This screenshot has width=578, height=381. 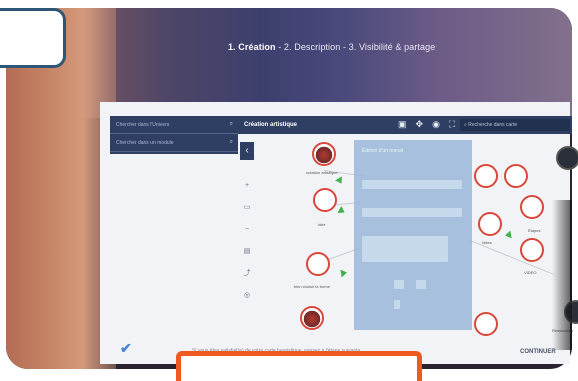 I want to click on highlight-box, so click(x=299, y=366).